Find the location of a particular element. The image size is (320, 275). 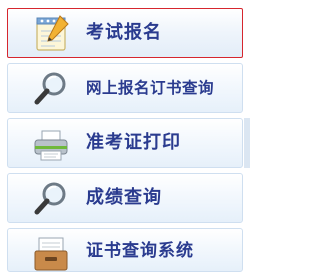

menu-item-label: 证书查询系统 is located at coordinates (140, 251).